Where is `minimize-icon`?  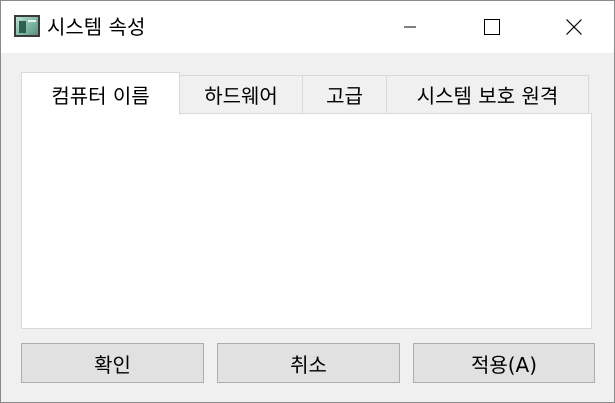 minimize-icon is located at coordinates (410, 27).